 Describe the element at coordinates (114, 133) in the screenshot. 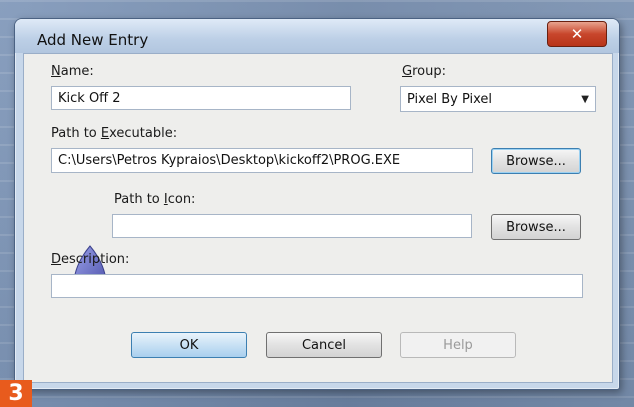

I see `path-executable-label: Path to Executable:` at that location.